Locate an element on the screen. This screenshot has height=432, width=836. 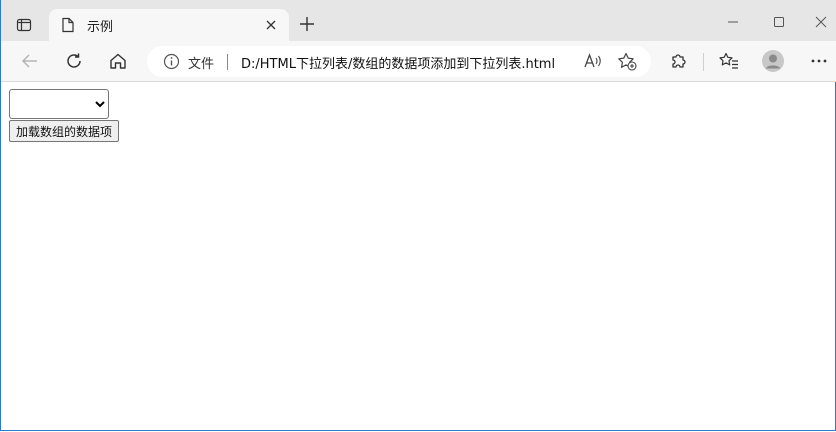
close-icon is located at coordinates (271, 25).